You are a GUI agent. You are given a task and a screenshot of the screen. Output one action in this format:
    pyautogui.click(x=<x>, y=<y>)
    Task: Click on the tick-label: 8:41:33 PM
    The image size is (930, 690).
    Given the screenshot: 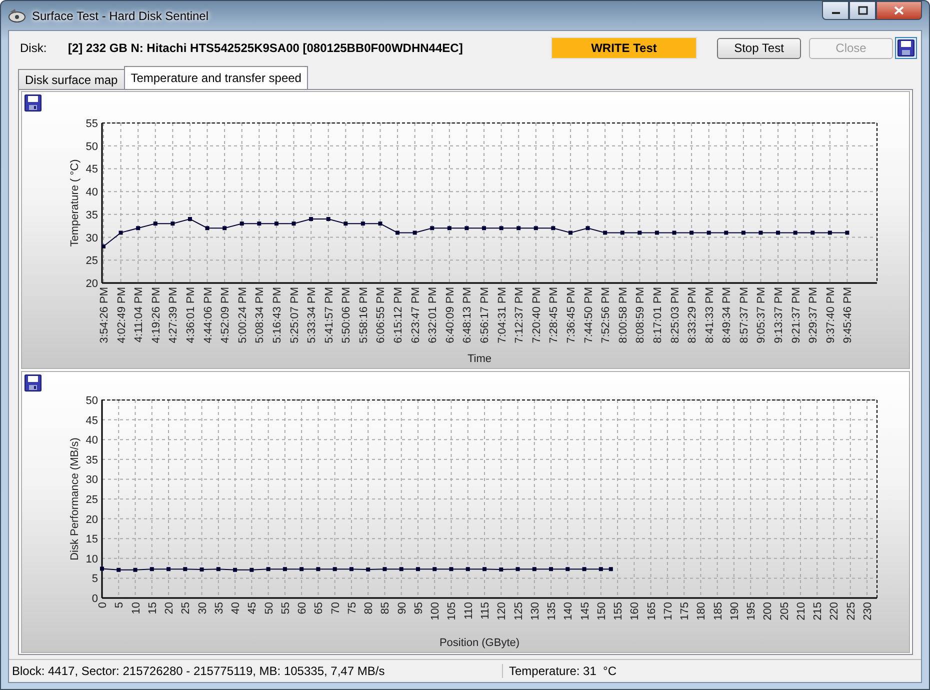 What is the action you would take?
    pyautogui.click(x=710, y=315)
    